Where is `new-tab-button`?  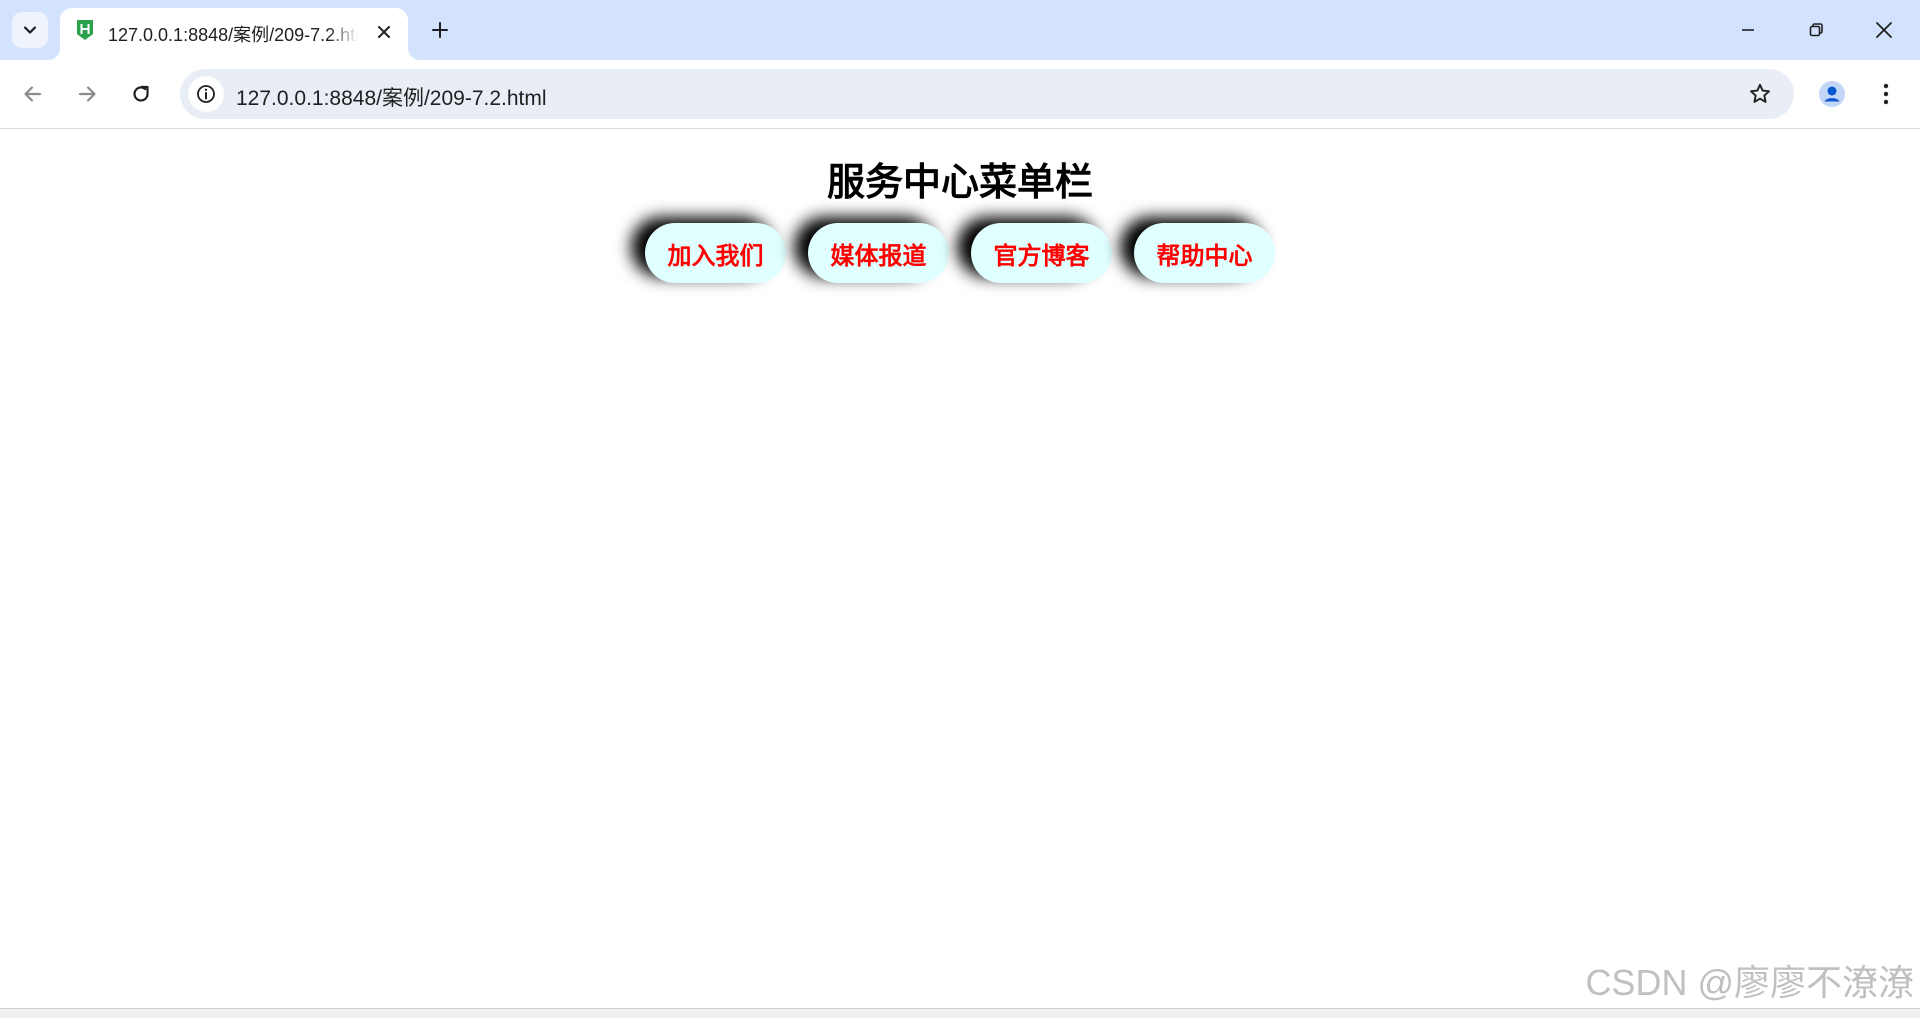 new-tab-button is located at coordinates (440, 30).